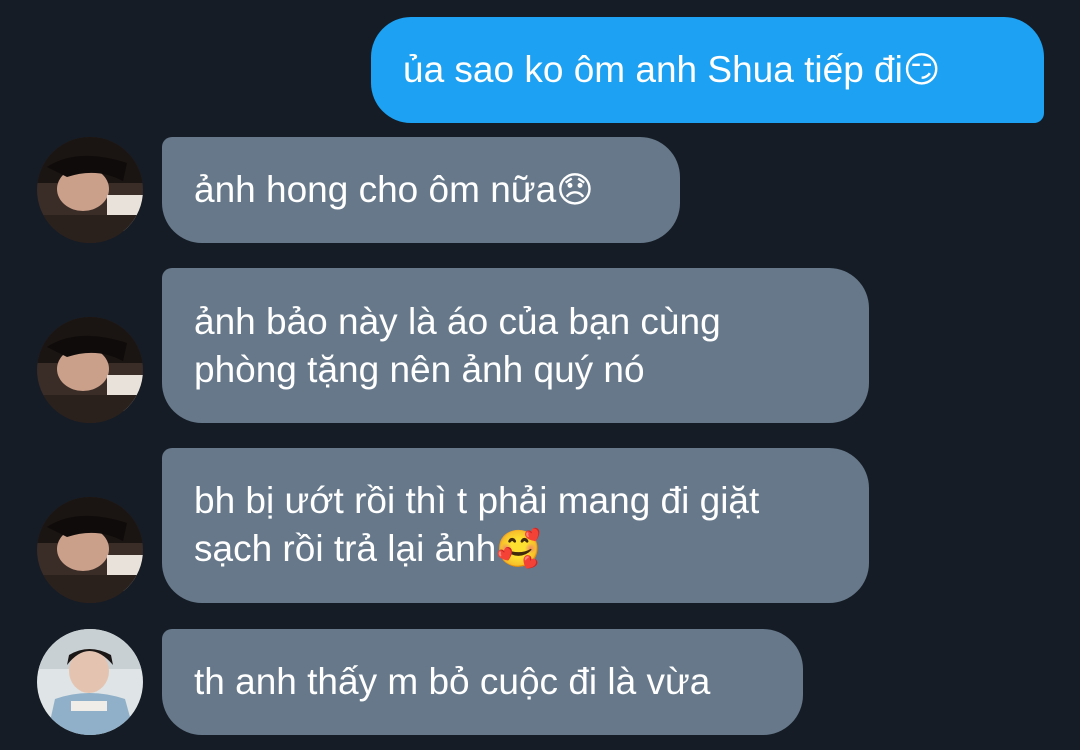  What do you see at coordinates (394, 189) in the screenshot?
I see `message-text-line: ảnh hong cho ôm nữa😞` at bounding box center [394, 189].